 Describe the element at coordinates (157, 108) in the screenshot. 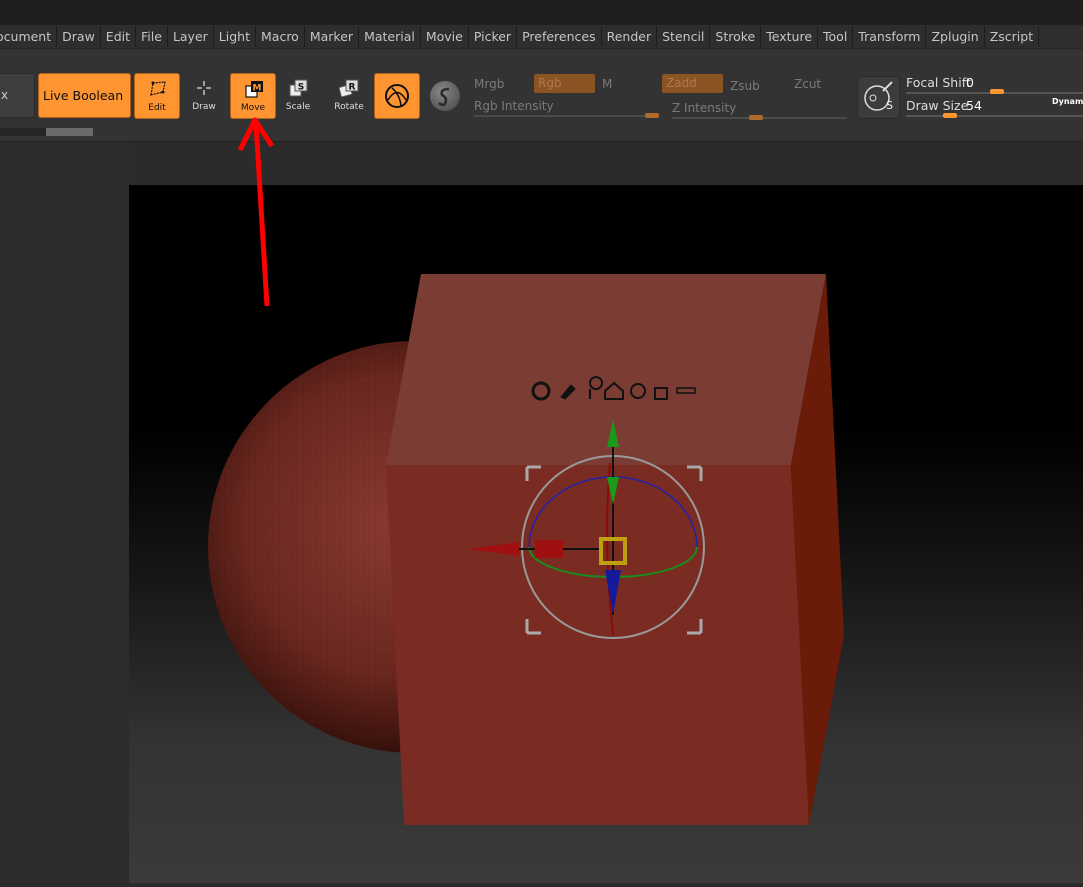

I see `edit-label: Edit` at that location.